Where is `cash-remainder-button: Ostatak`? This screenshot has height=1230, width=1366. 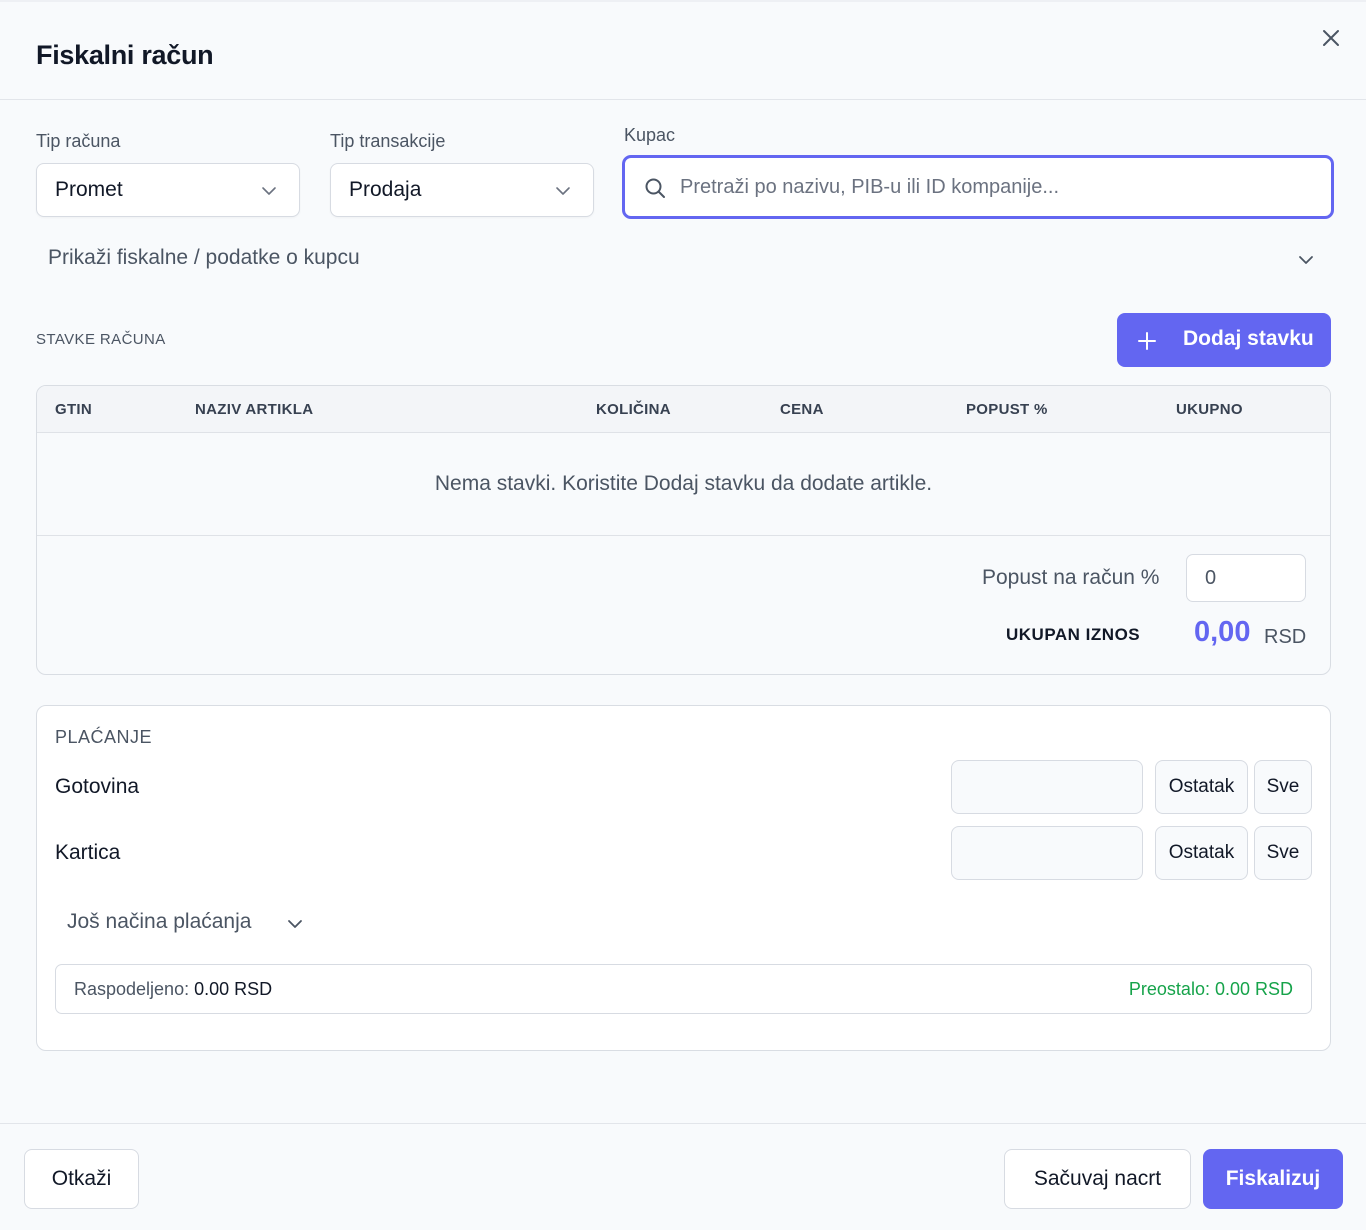
cash-remainder-button: Ostatak is located at coordinates (1201, 787).